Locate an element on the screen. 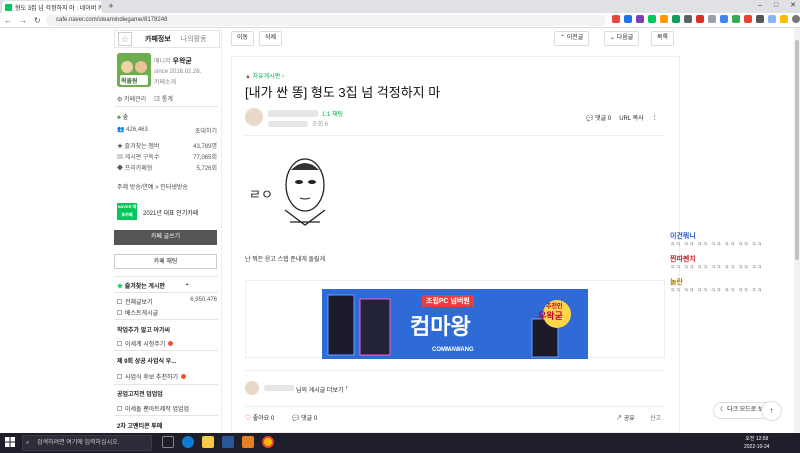 The height and width of the screenshot is (453, 800). url-input: cafe.naver.com/steamindiegame/8178248 is located at coordinates (326, 20).